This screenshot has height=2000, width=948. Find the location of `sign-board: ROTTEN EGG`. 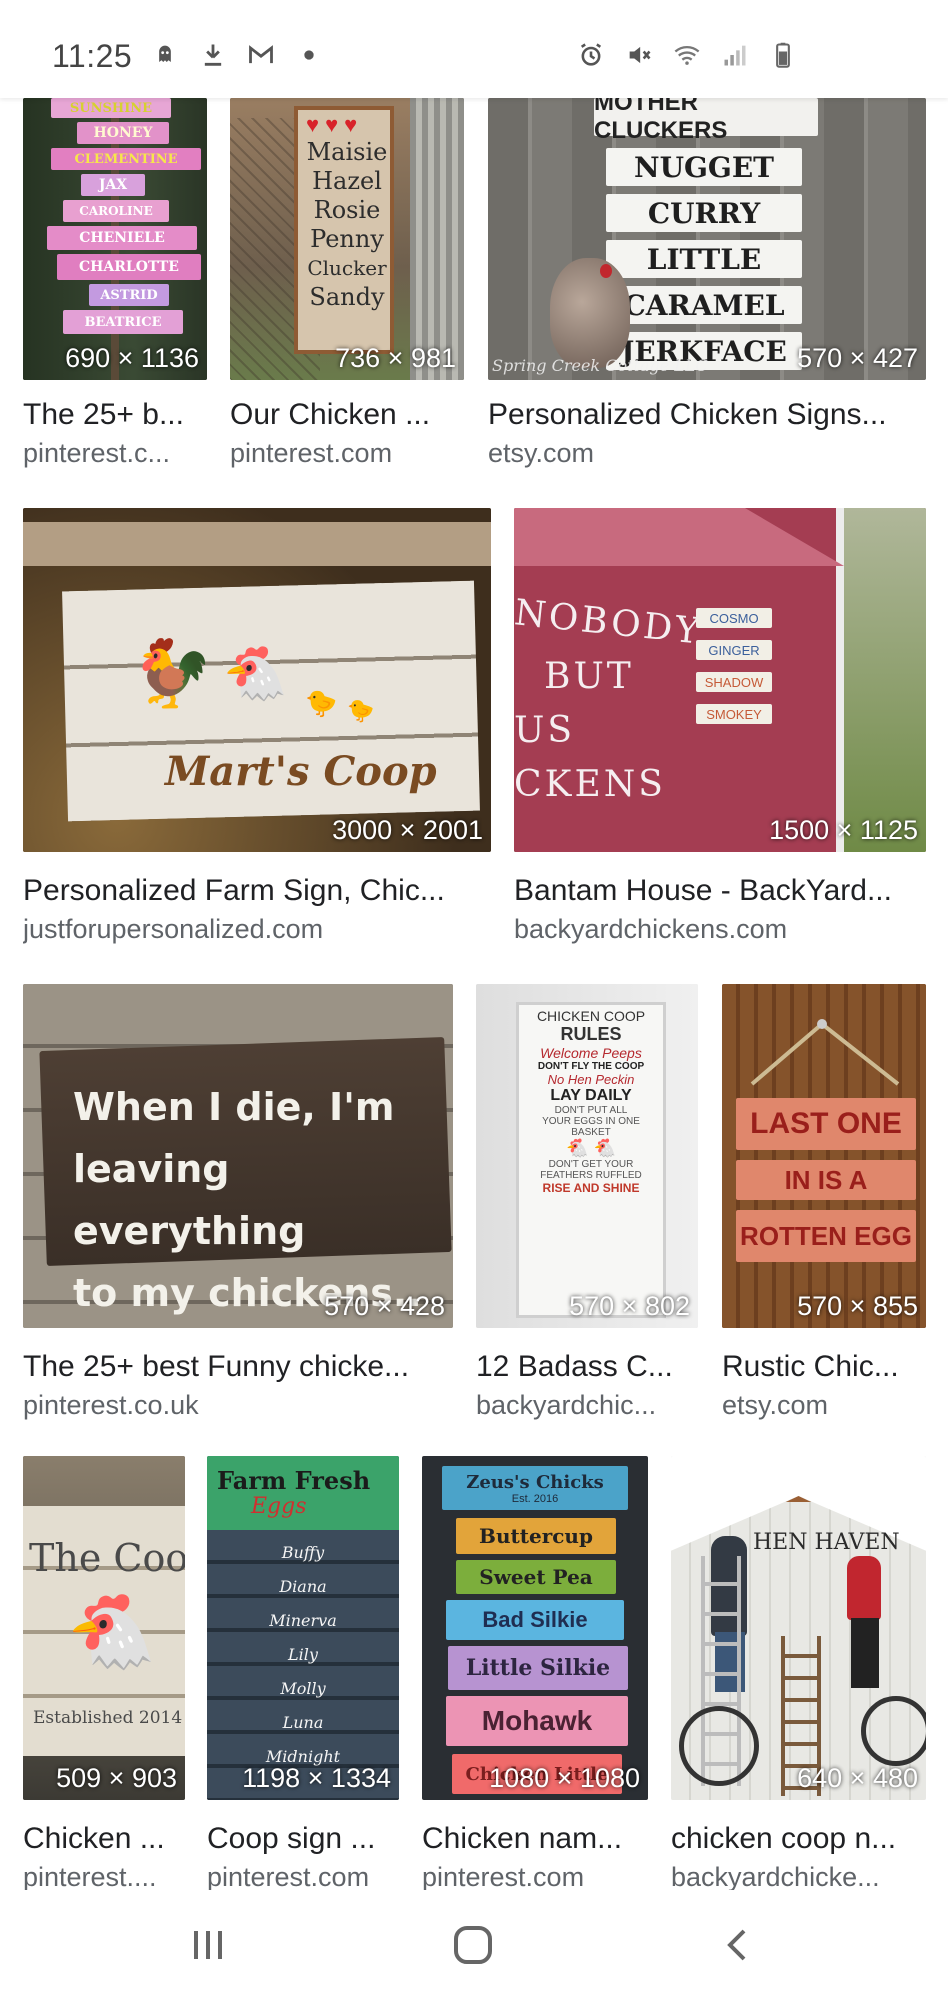

sign-board: ROTTEN EGG is located at coordinates (826, 1236).